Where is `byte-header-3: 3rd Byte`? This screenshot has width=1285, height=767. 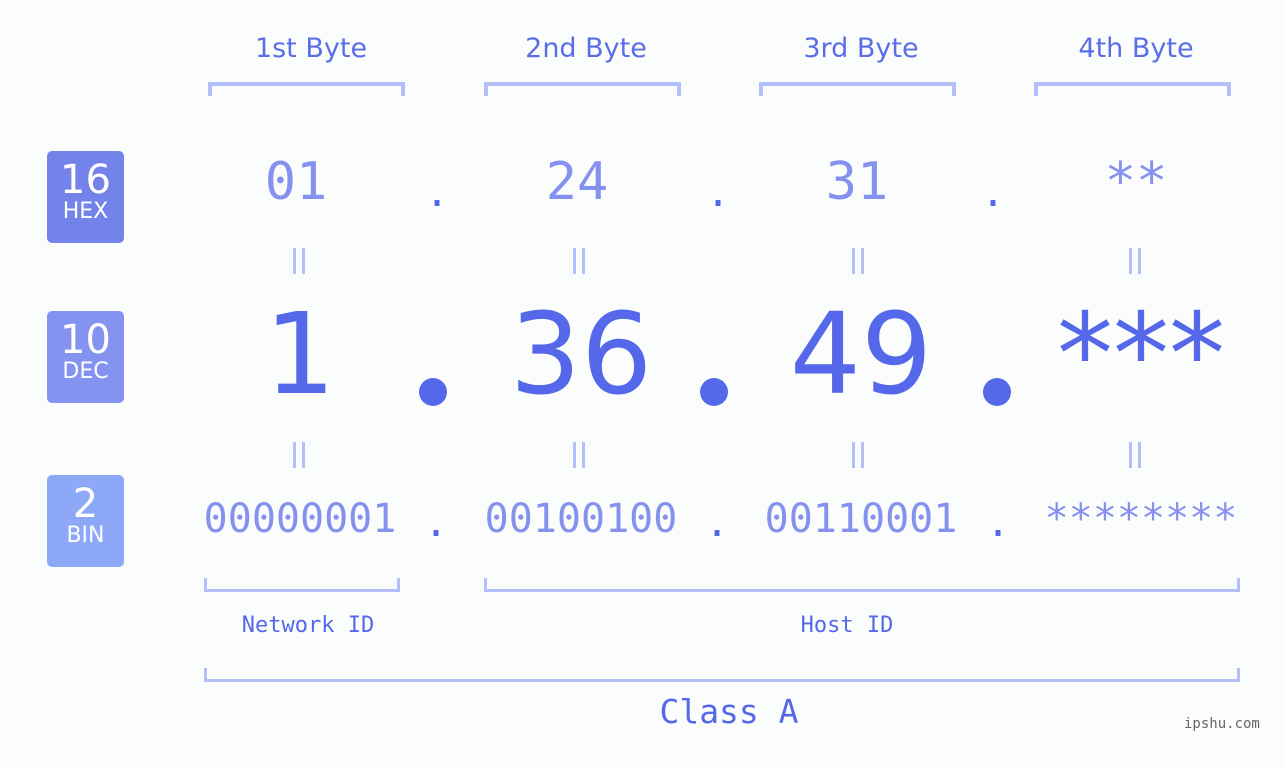
byte-header-3: 3rd Byte is located at coordinates (861, 48).